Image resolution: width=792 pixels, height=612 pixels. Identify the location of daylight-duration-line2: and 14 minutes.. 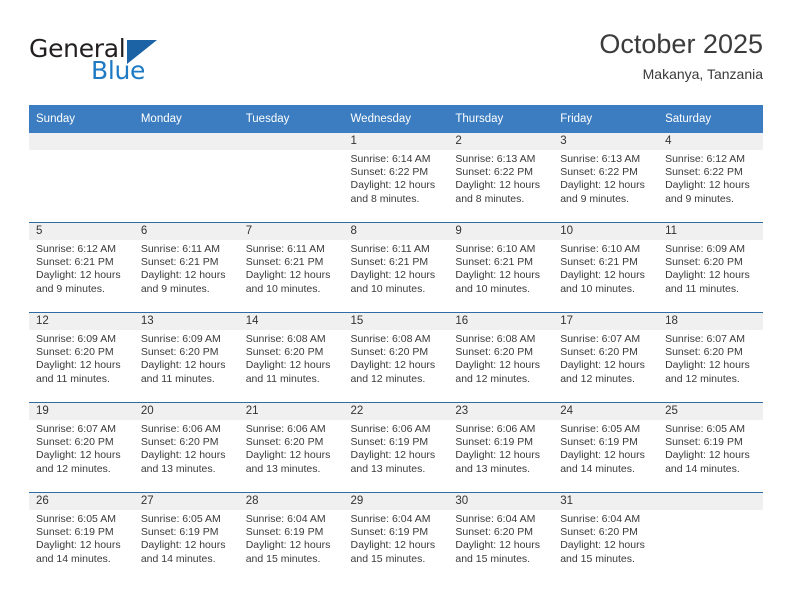
(178, 558).